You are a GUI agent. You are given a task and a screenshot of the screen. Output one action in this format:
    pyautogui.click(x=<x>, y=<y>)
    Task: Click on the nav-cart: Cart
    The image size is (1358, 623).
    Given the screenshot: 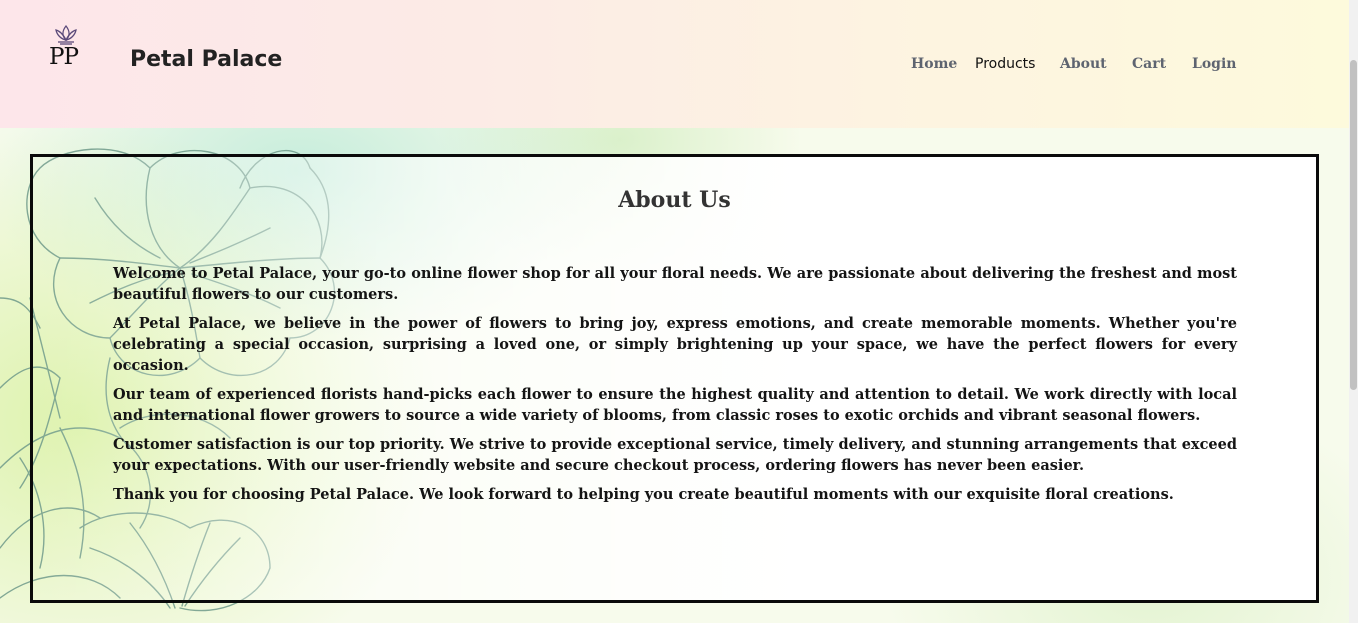 What is the action you would take?
    pyautogui.click(x=1149, y=64)
    